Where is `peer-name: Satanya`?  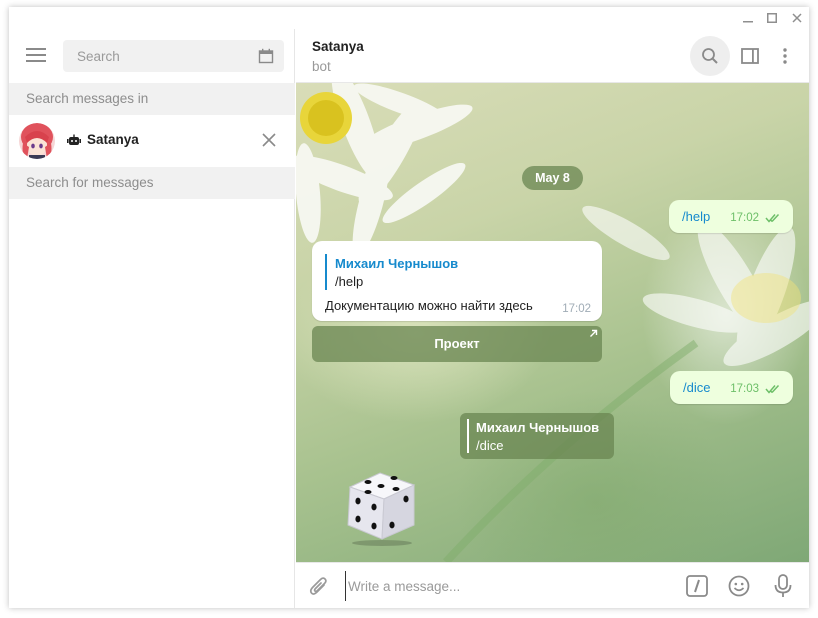
peer-name: Satanya is located at coordinates (338, 46).